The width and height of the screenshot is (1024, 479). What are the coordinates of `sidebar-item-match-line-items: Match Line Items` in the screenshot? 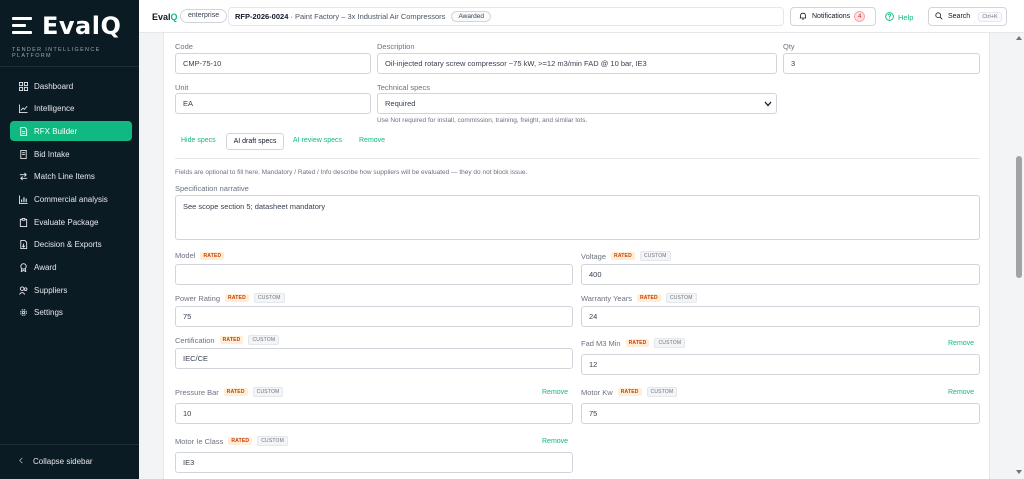 It's located at (71, 177).